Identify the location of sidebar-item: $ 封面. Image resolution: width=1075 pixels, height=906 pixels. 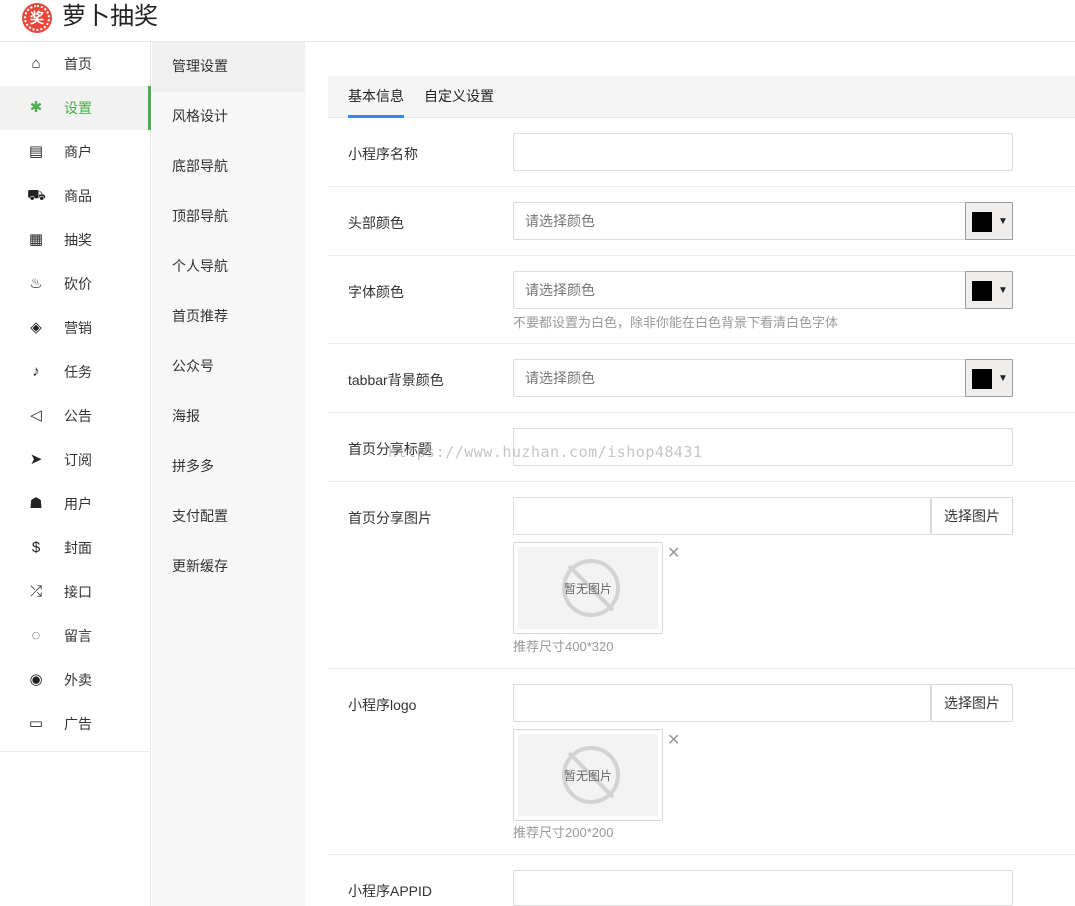
(75, 548).